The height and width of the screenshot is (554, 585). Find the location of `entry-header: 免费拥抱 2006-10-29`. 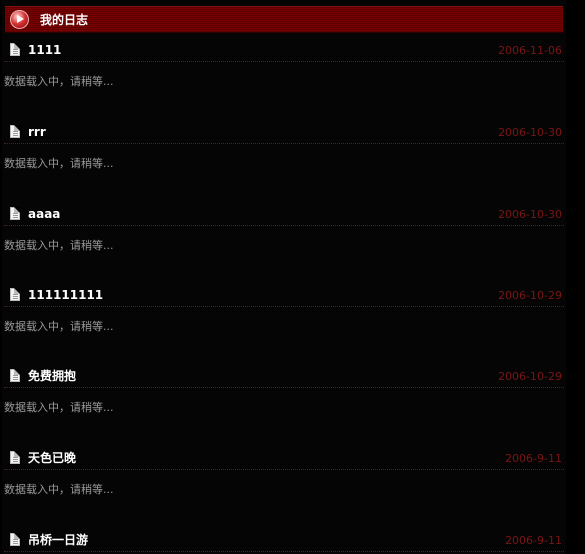

entry-header: 免费拥抱 2006-10-29 is located at coordinates (284, 377).